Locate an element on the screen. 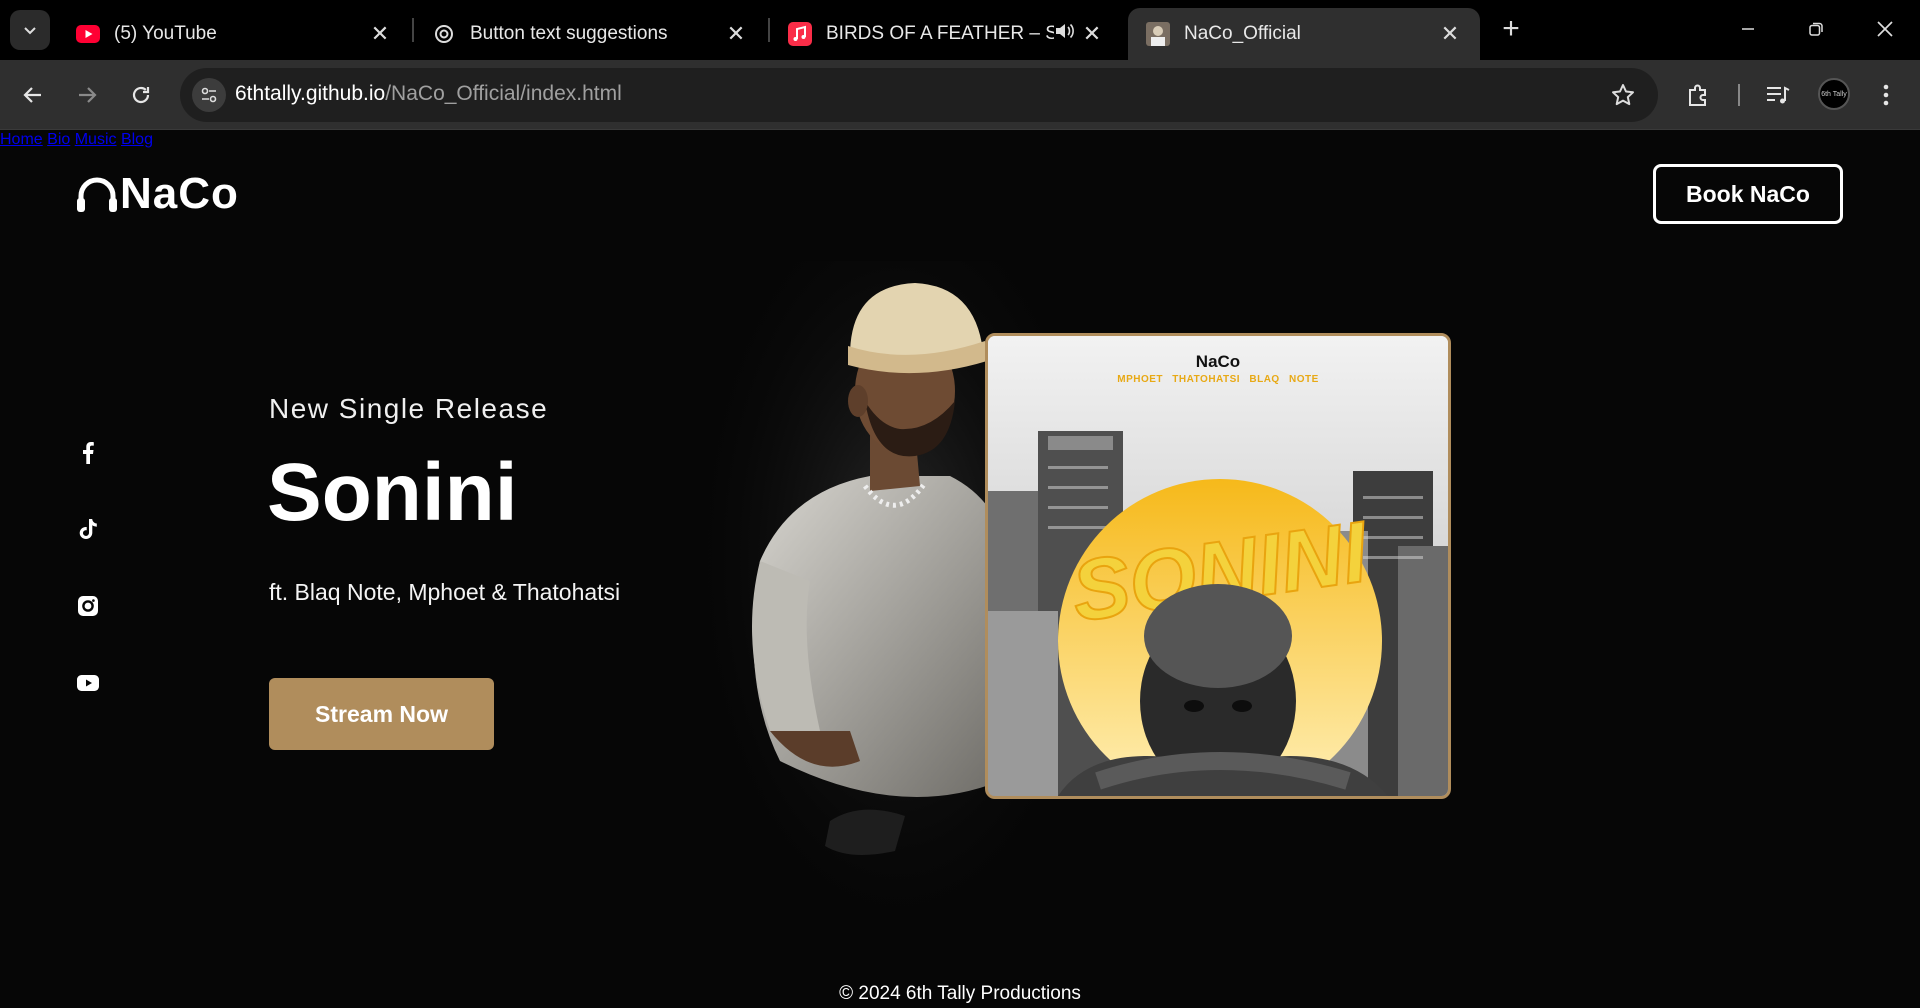 The width and height of the screenshot is (1920, 1008). apple-music-icon is located at coordinates (800, 34).